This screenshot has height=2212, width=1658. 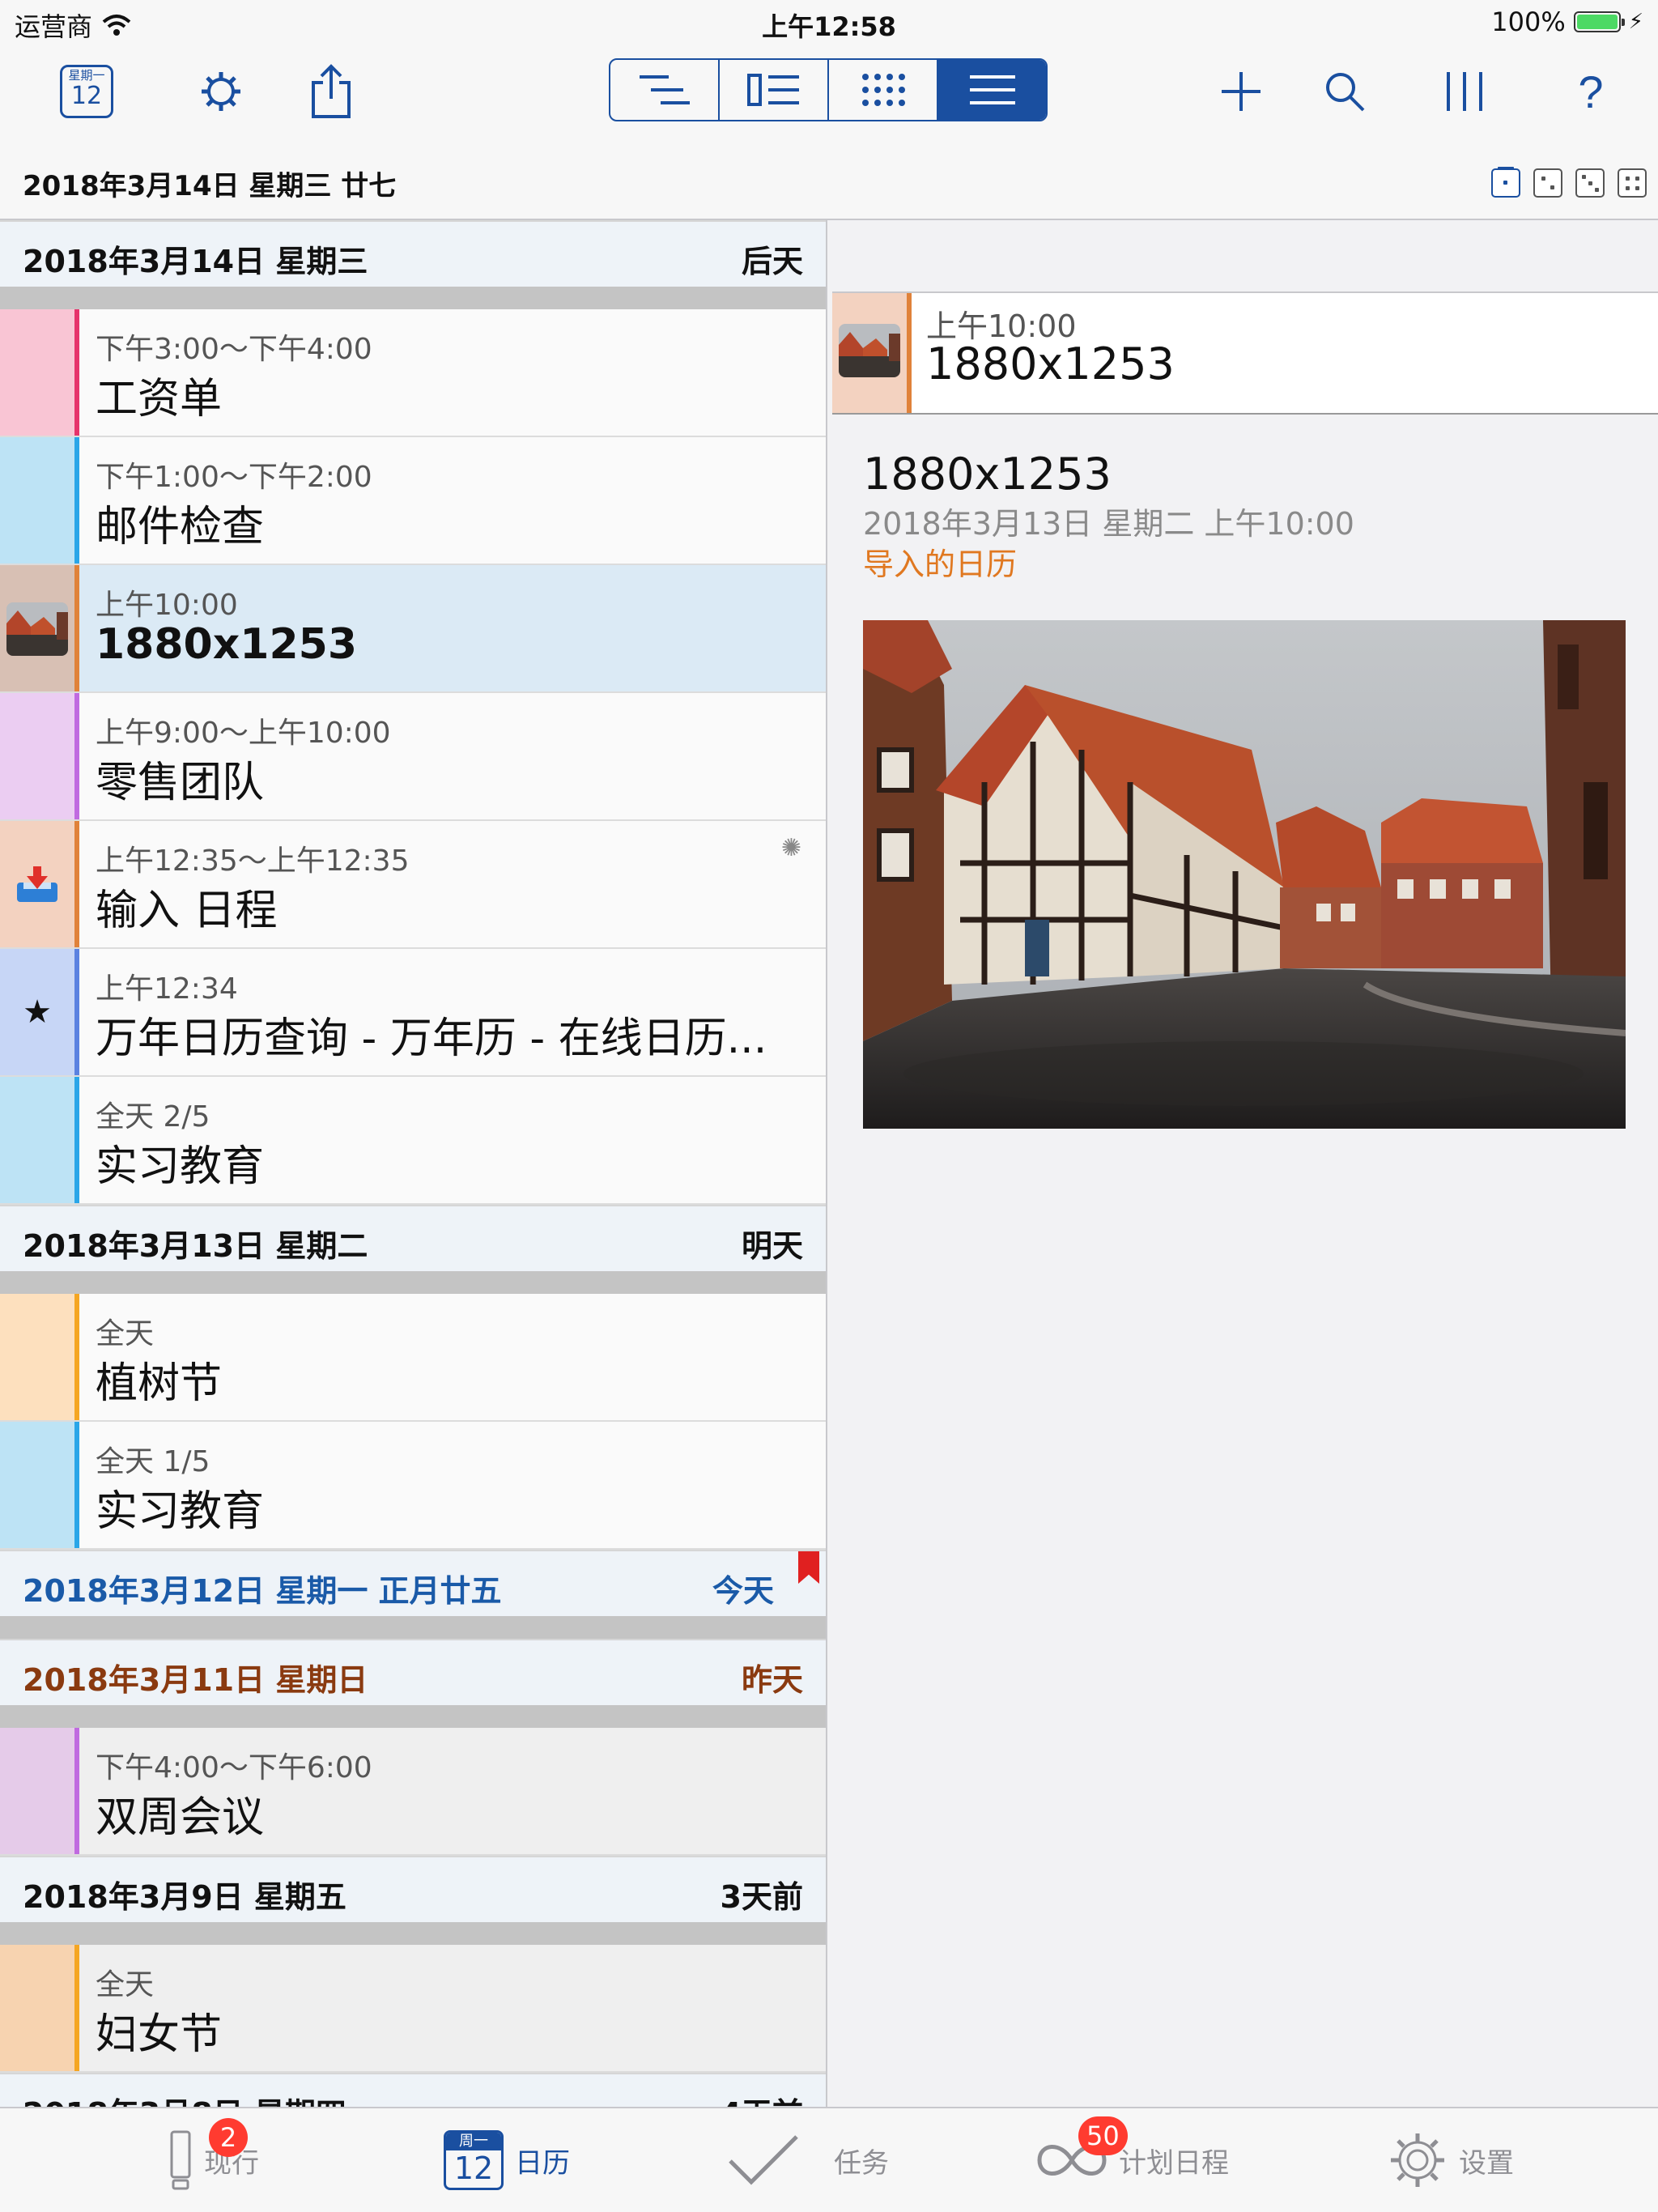 I want to click on tab-calendar: 周一 12 日历, so click(x=507, y=2160).